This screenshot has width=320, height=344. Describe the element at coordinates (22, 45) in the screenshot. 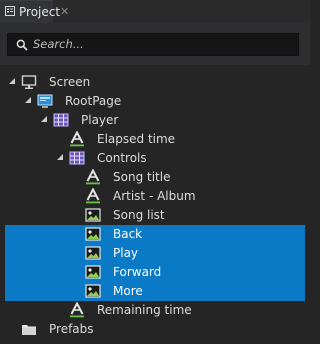

I see `search-icon` at that location.